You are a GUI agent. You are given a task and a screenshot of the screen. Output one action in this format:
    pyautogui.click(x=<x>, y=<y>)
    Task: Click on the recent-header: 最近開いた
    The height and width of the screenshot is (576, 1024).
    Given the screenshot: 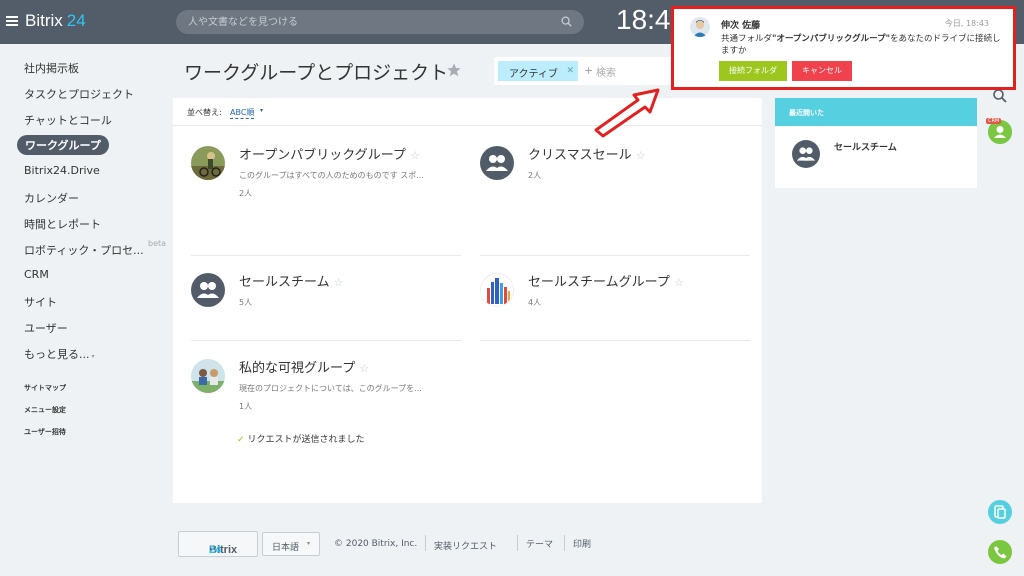 What is the action you would take?
    pyautogui.click(x=876, y=112)
    